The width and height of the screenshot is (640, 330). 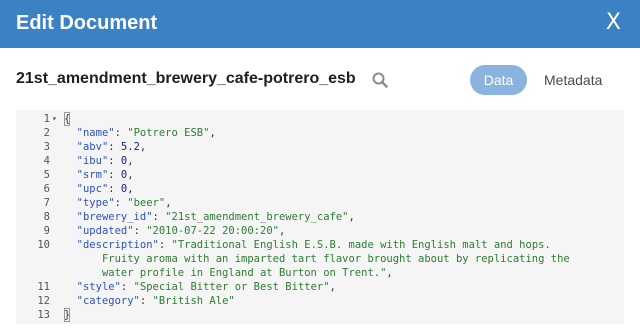 I want to click on json-key: "ibu", so click(x=92, y=161).